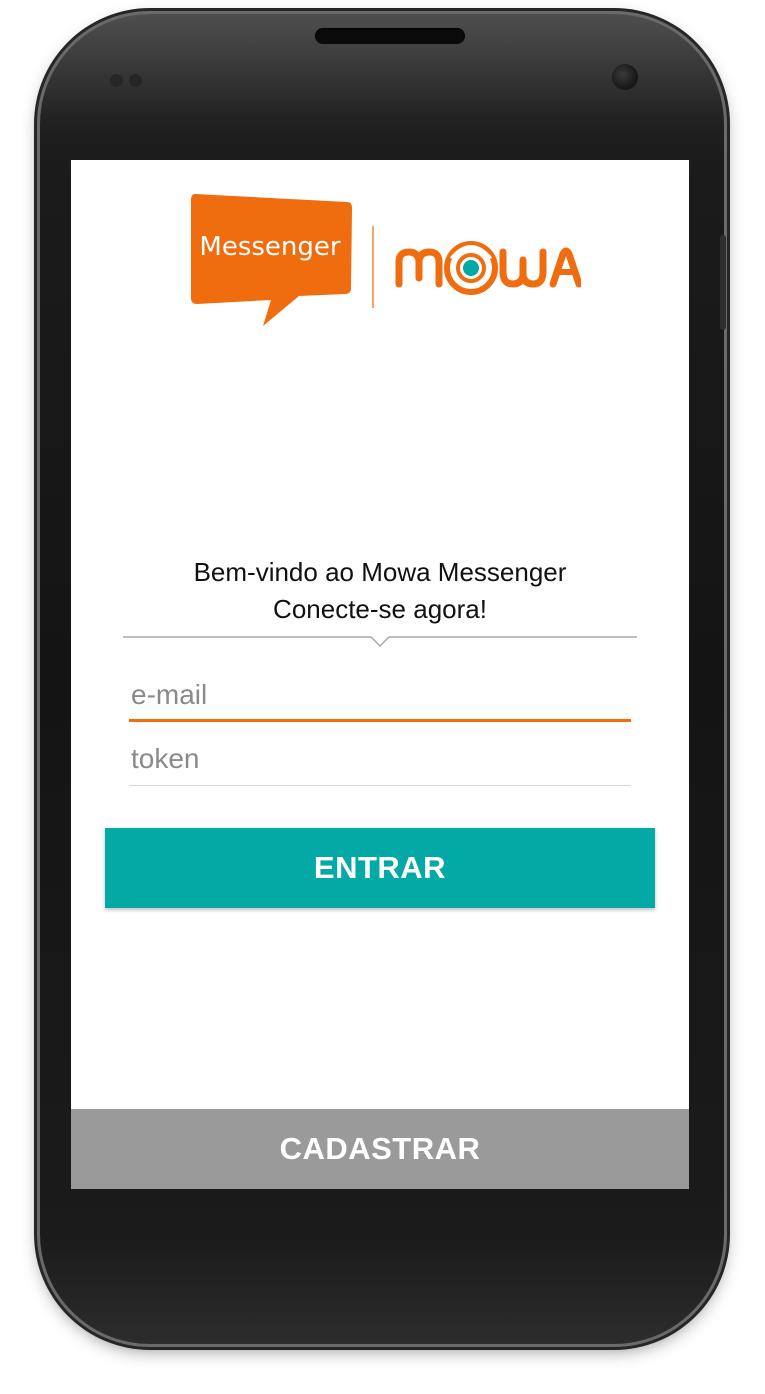 This screenshot has height=1394, width=765. Describe the element at coordinates (386, 262) in the screenshot. I see `logo-header: Messenger` at that location.